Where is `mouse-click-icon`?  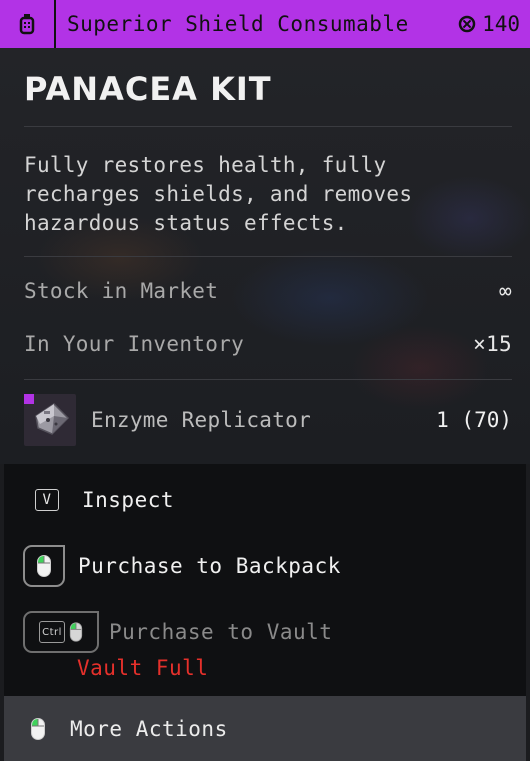 mouse-click-icon is located at coordinates (38, 728).